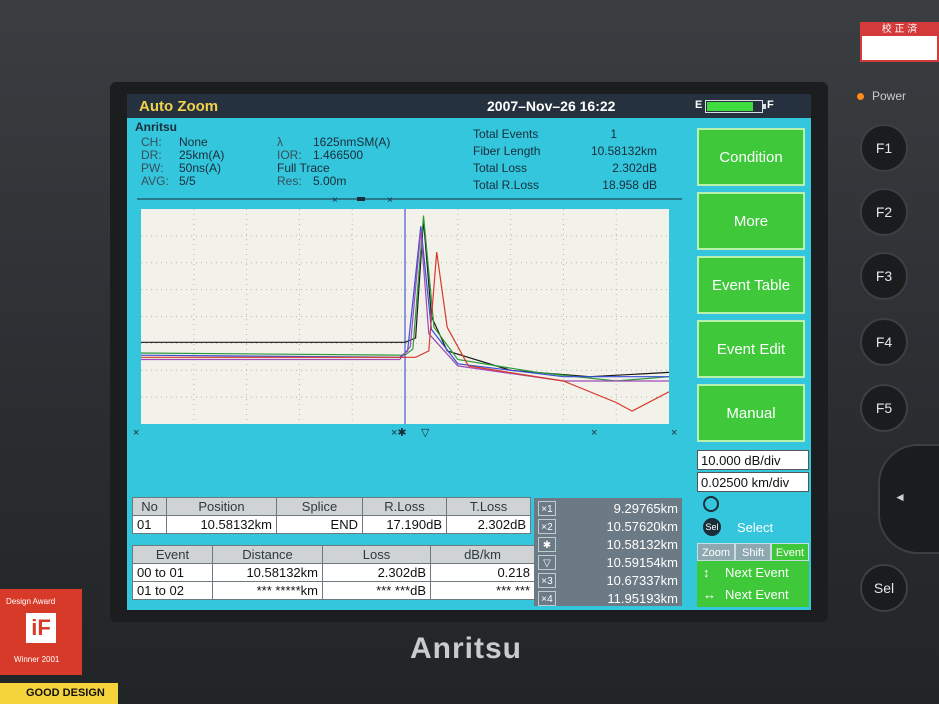  Describe the element at coordinates (547, 526) in the screenshot. I see `marker-x2-icon: ×2` at that location.